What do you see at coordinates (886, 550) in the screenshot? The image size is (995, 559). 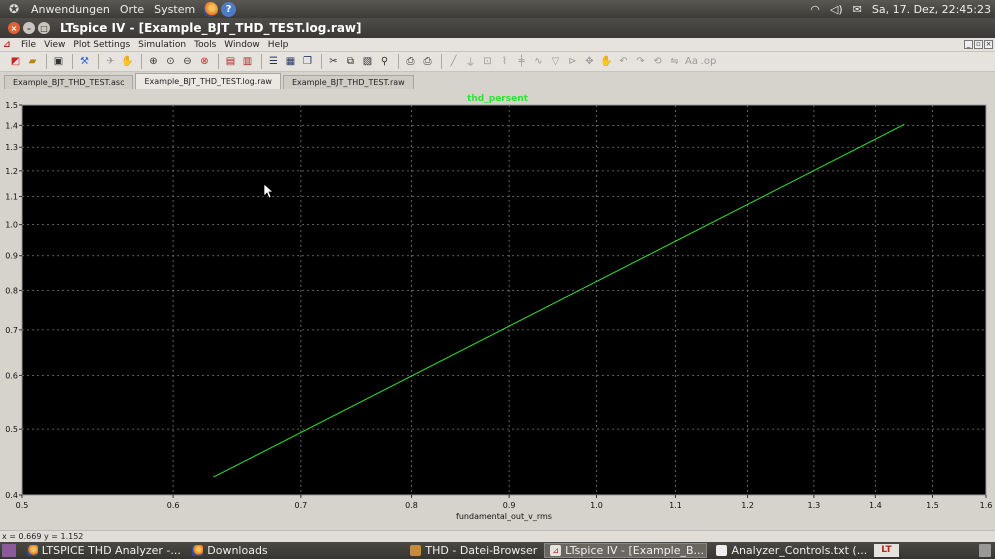 I see `ltspice-tray-icon: LT` at bounding box center [886, 550].